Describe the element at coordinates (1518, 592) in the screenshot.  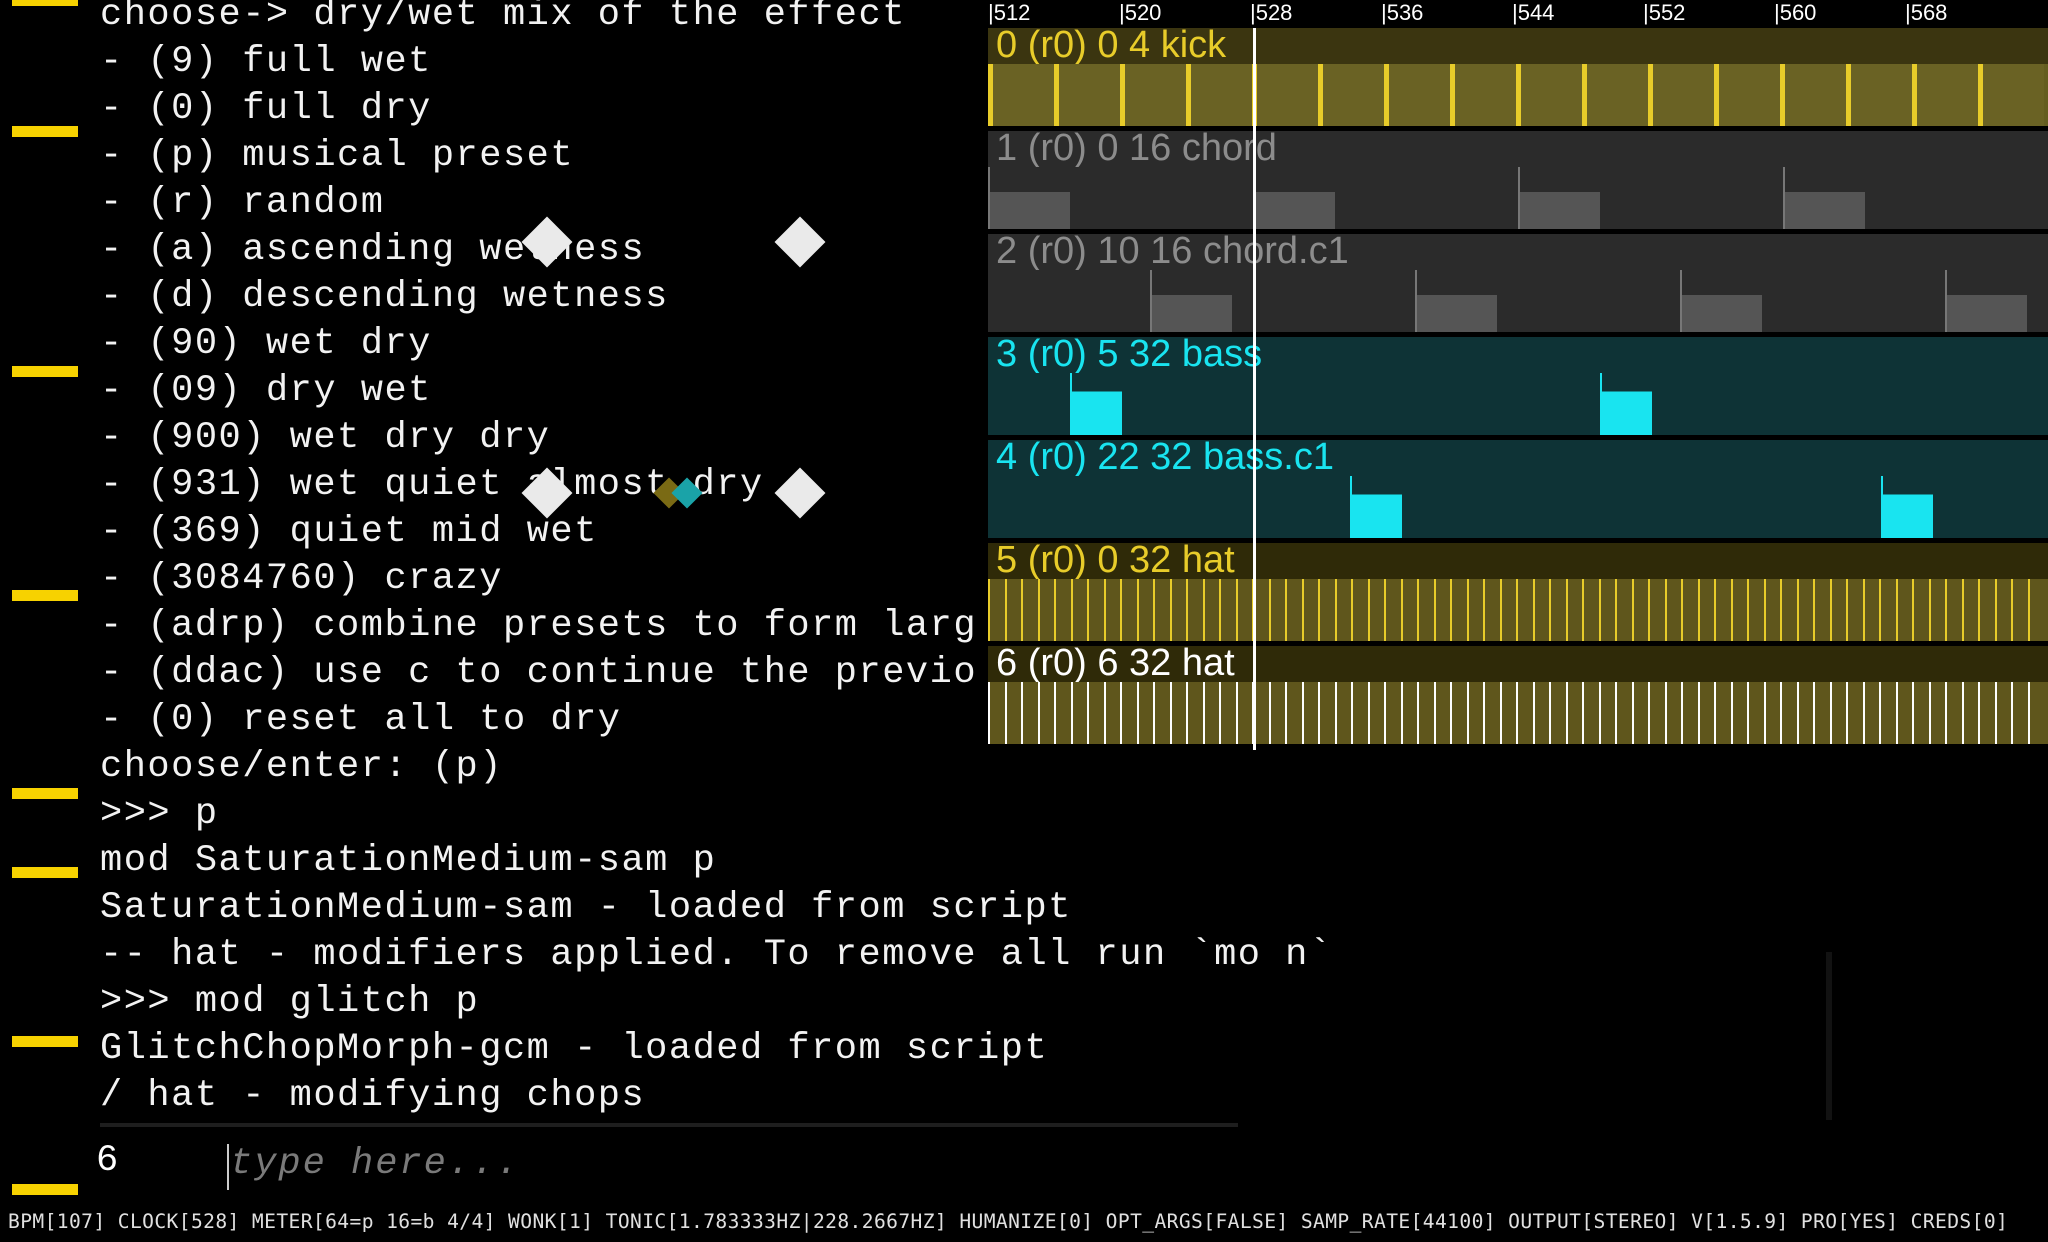
I see `track-lane: 5 (r0) 0 32 hat` at that location.